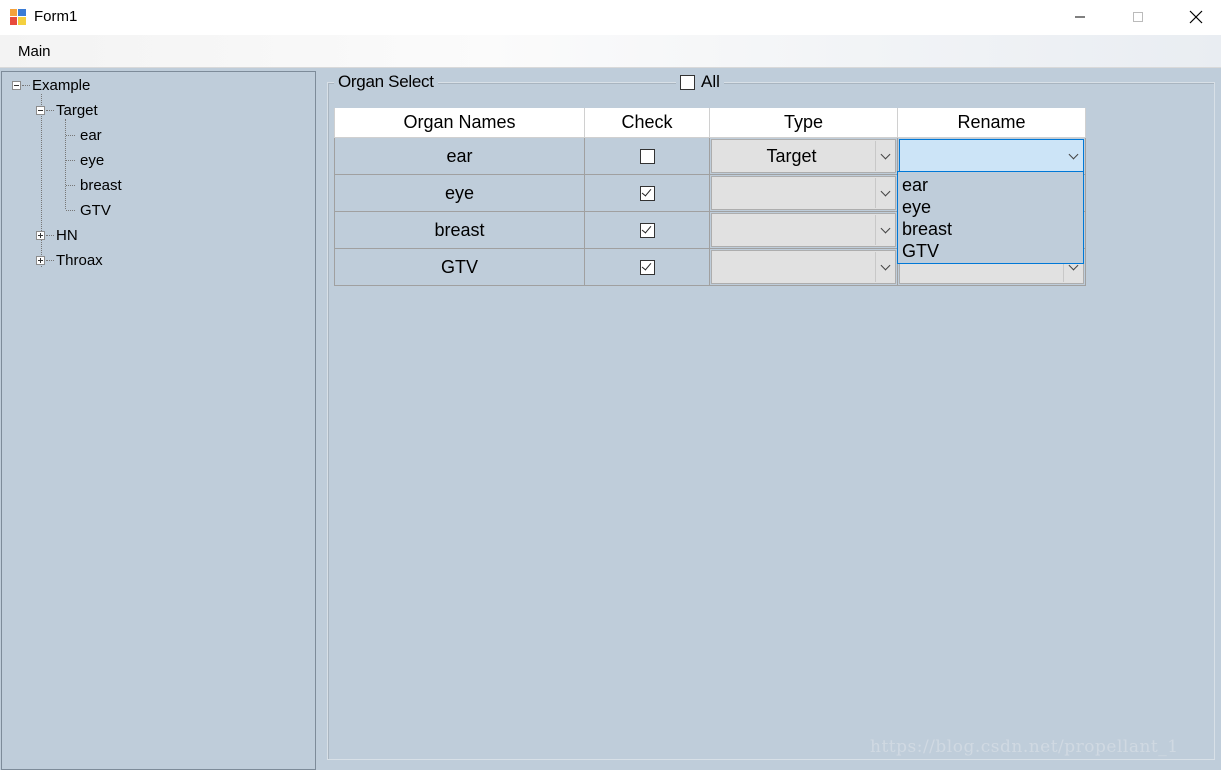  I want to click on type-combo-value: Target, so click(791, 155).